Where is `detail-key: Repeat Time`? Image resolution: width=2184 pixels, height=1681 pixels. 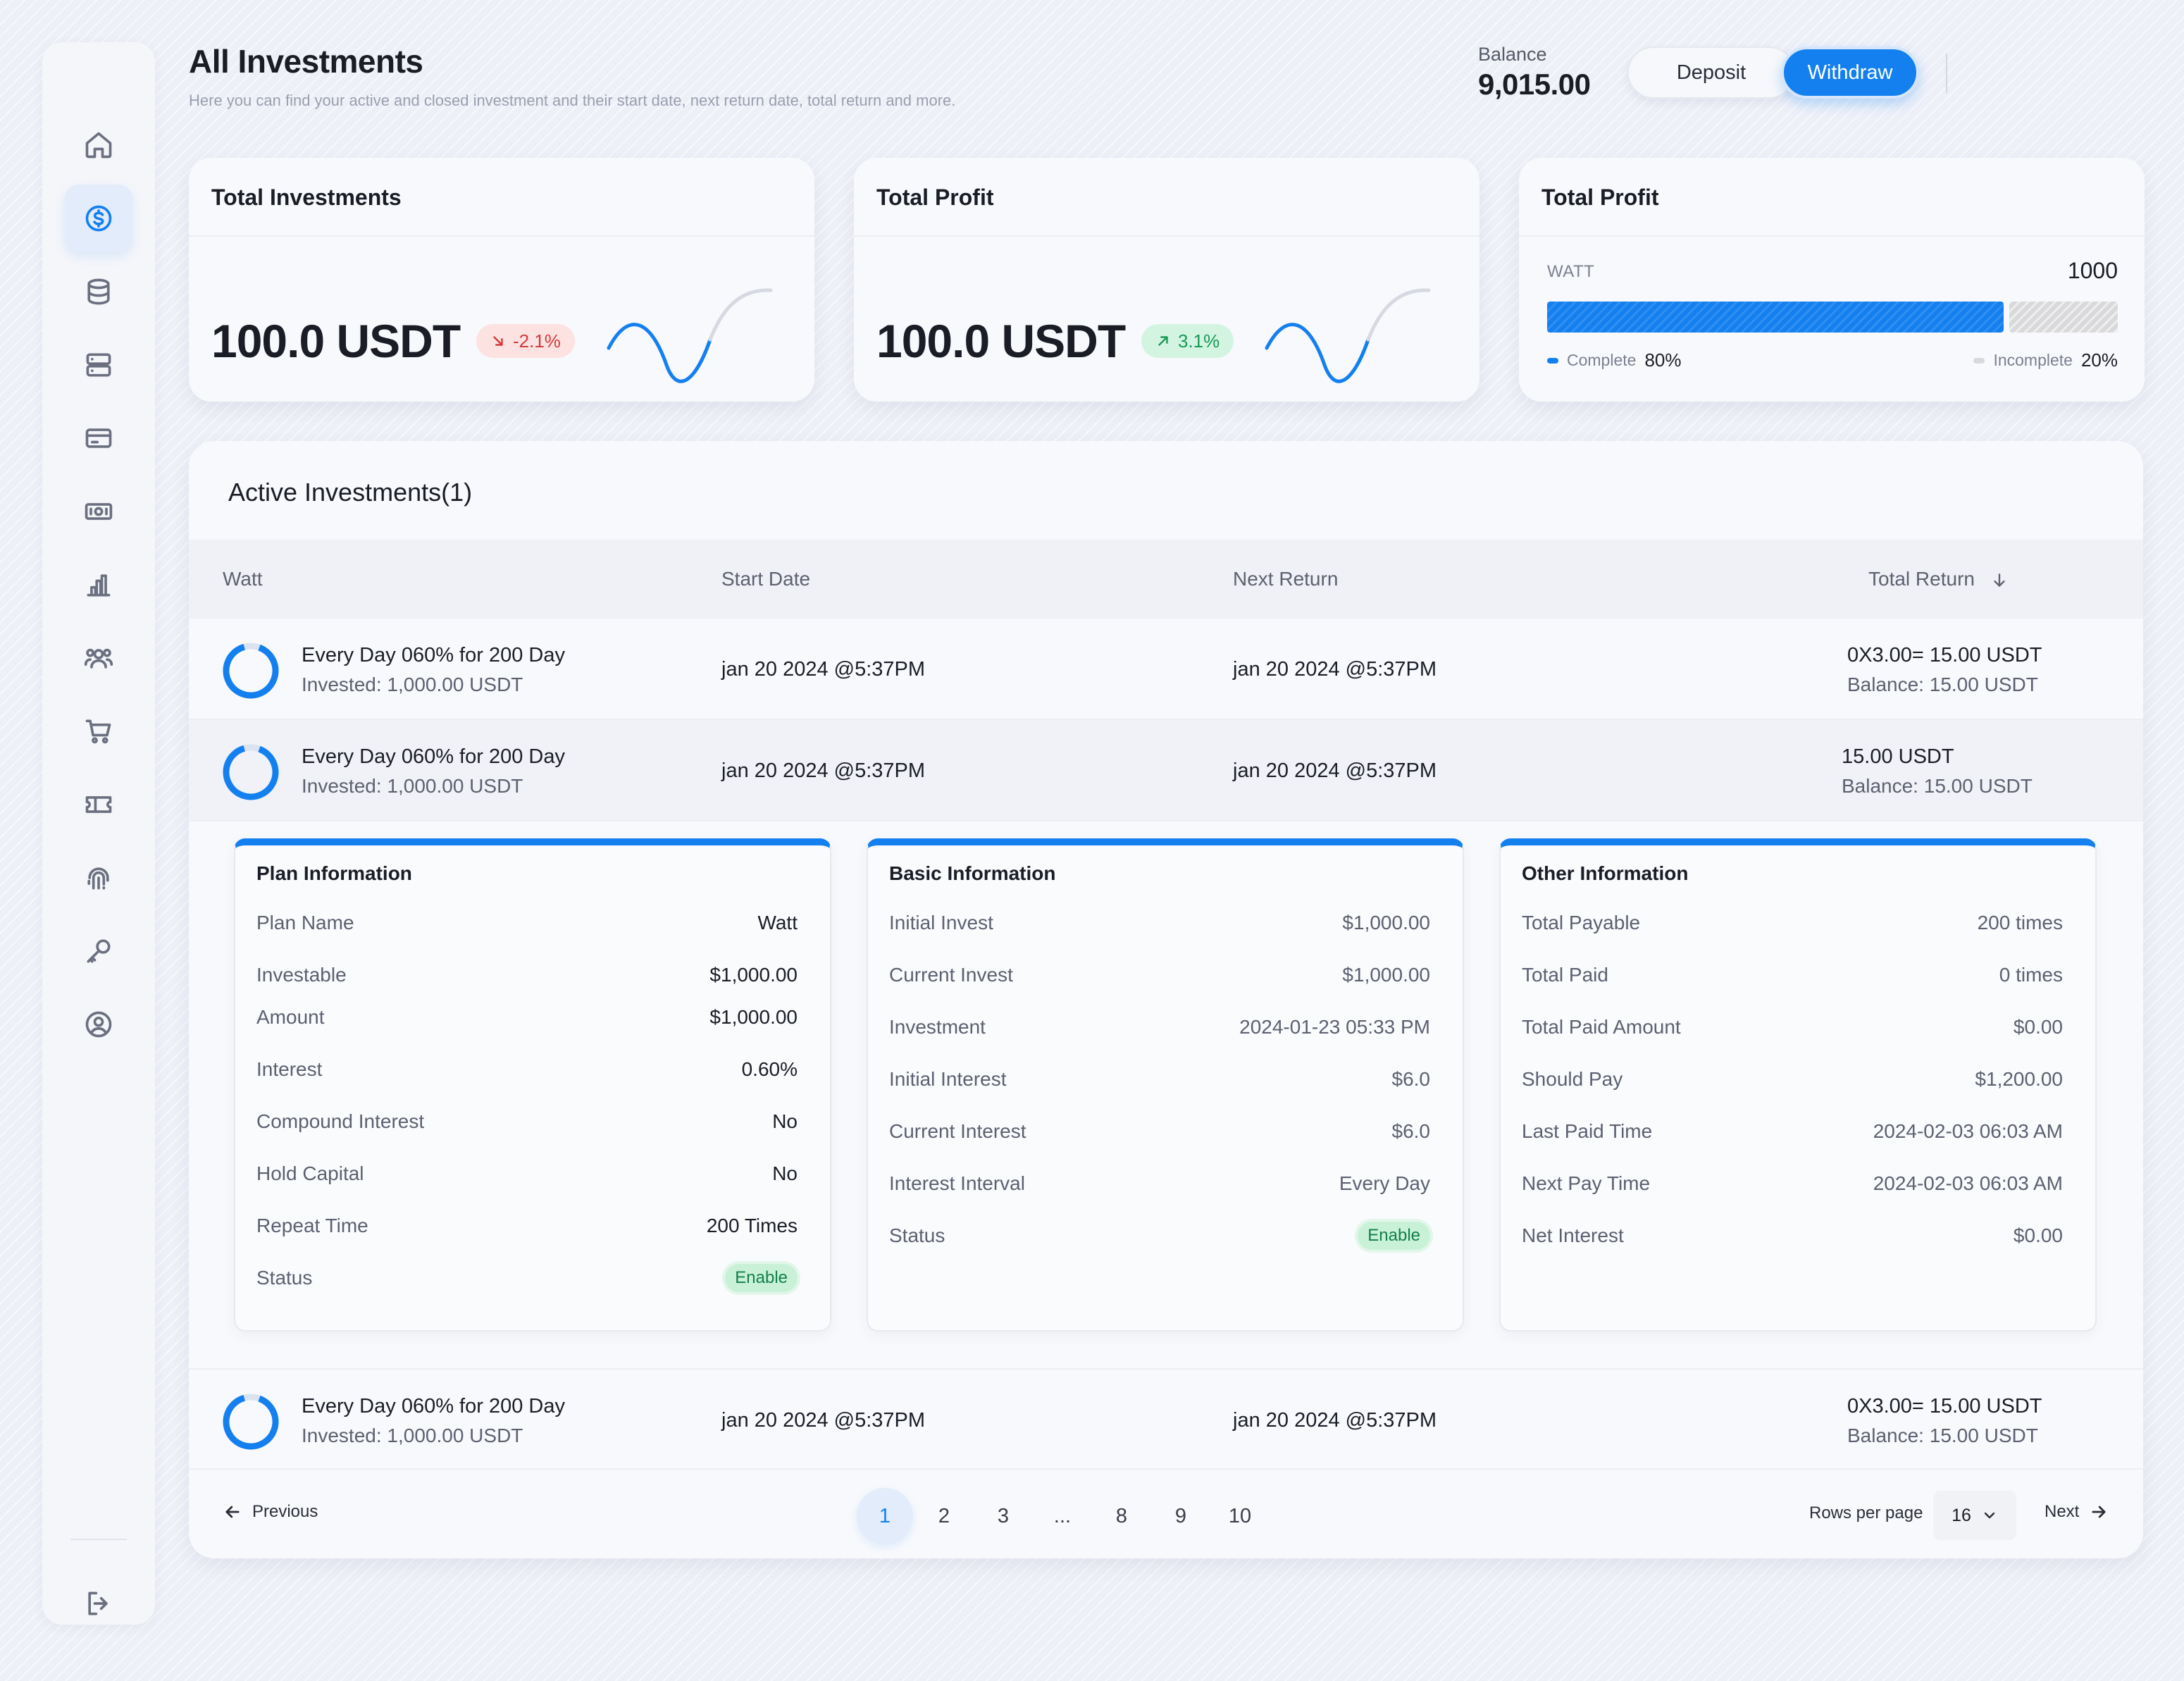
detail-key: Repeat Time is located at coordinates (312, 1225).